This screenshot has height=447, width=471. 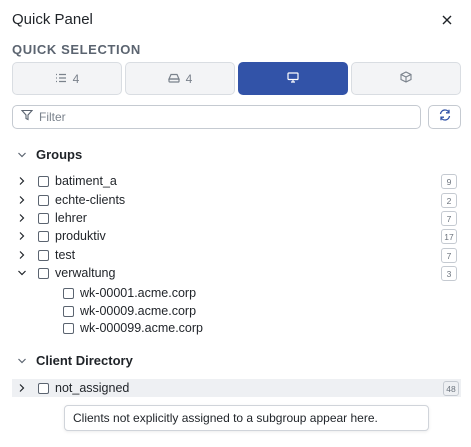 What do you see at coordinates (449, 200) in the screenshot?
I see `count-badge: 2` at bounding box center [449, 200].